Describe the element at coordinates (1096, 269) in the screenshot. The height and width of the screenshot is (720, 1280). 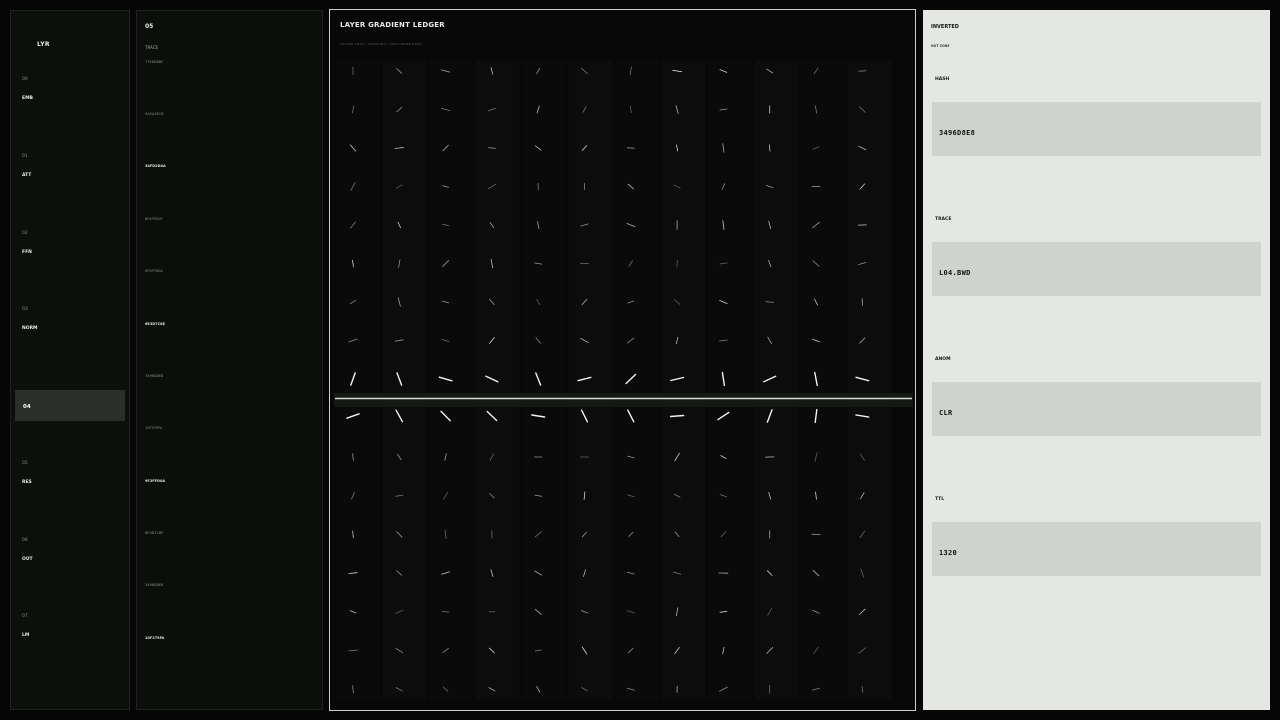
I see `trace-field: L04.BWD` at that location.